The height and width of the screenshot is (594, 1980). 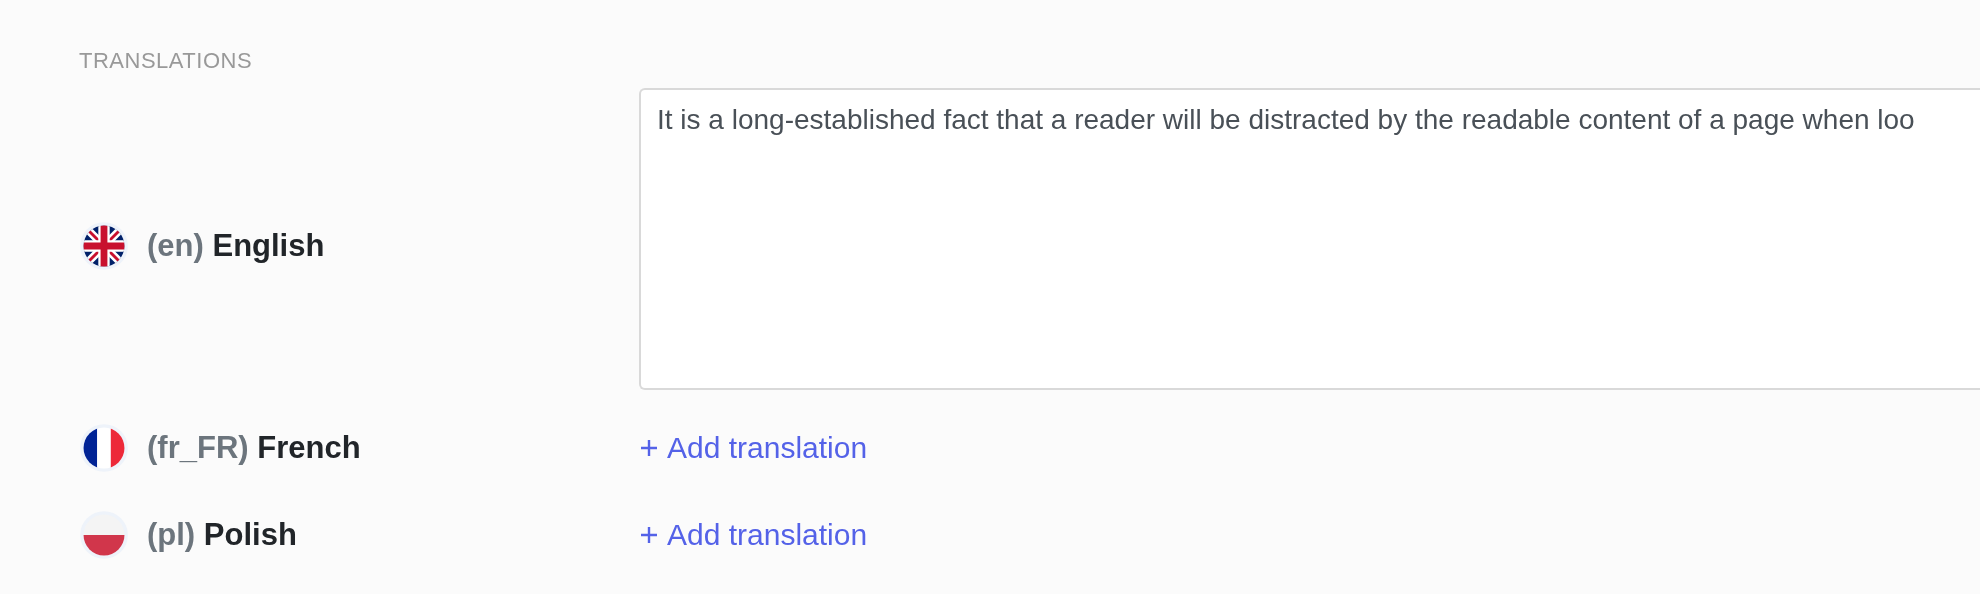 What do you see at coordinates (236, 246) in the screenshot?
I see `language-label: (en) English` at bounding box center [236, 246].